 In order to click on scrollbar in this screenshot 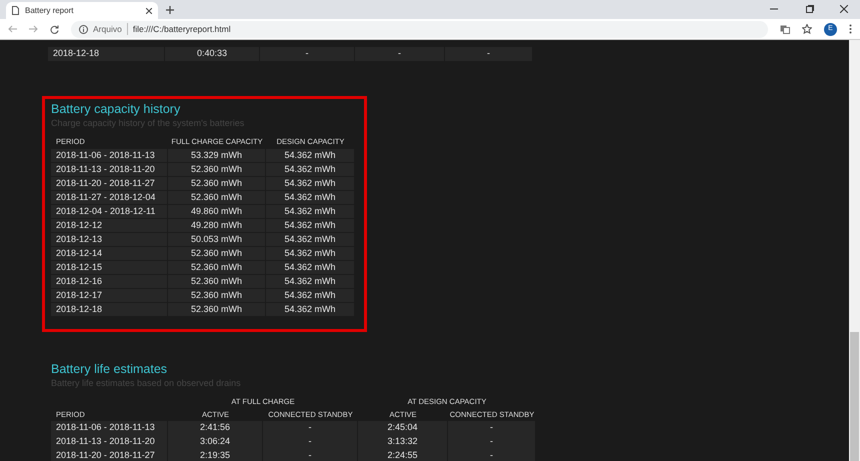, I will do `click(854, 250)`.